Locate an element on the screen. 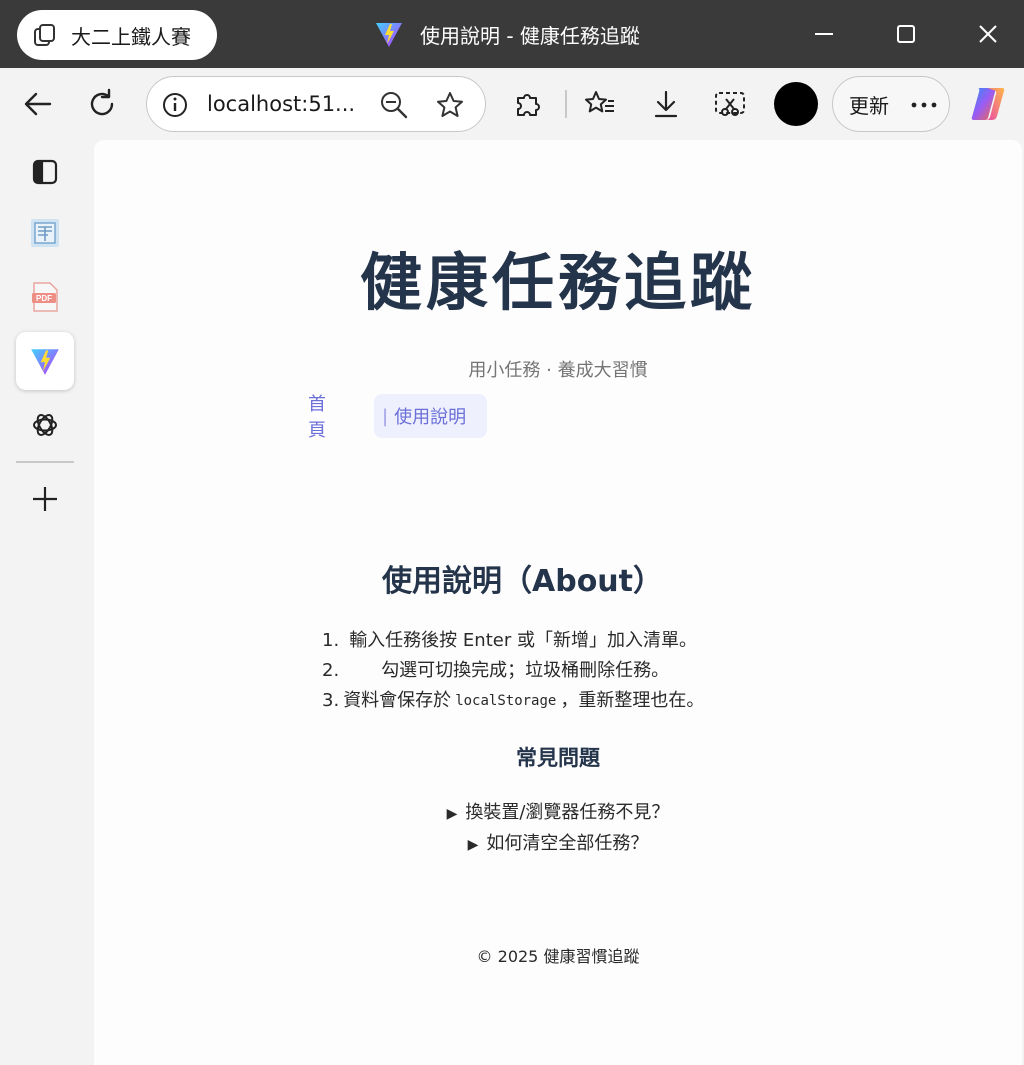 Image resolution: width=1024 pixels, height=1065 pixels. favorites-icon is located at coordinates (599, 102).